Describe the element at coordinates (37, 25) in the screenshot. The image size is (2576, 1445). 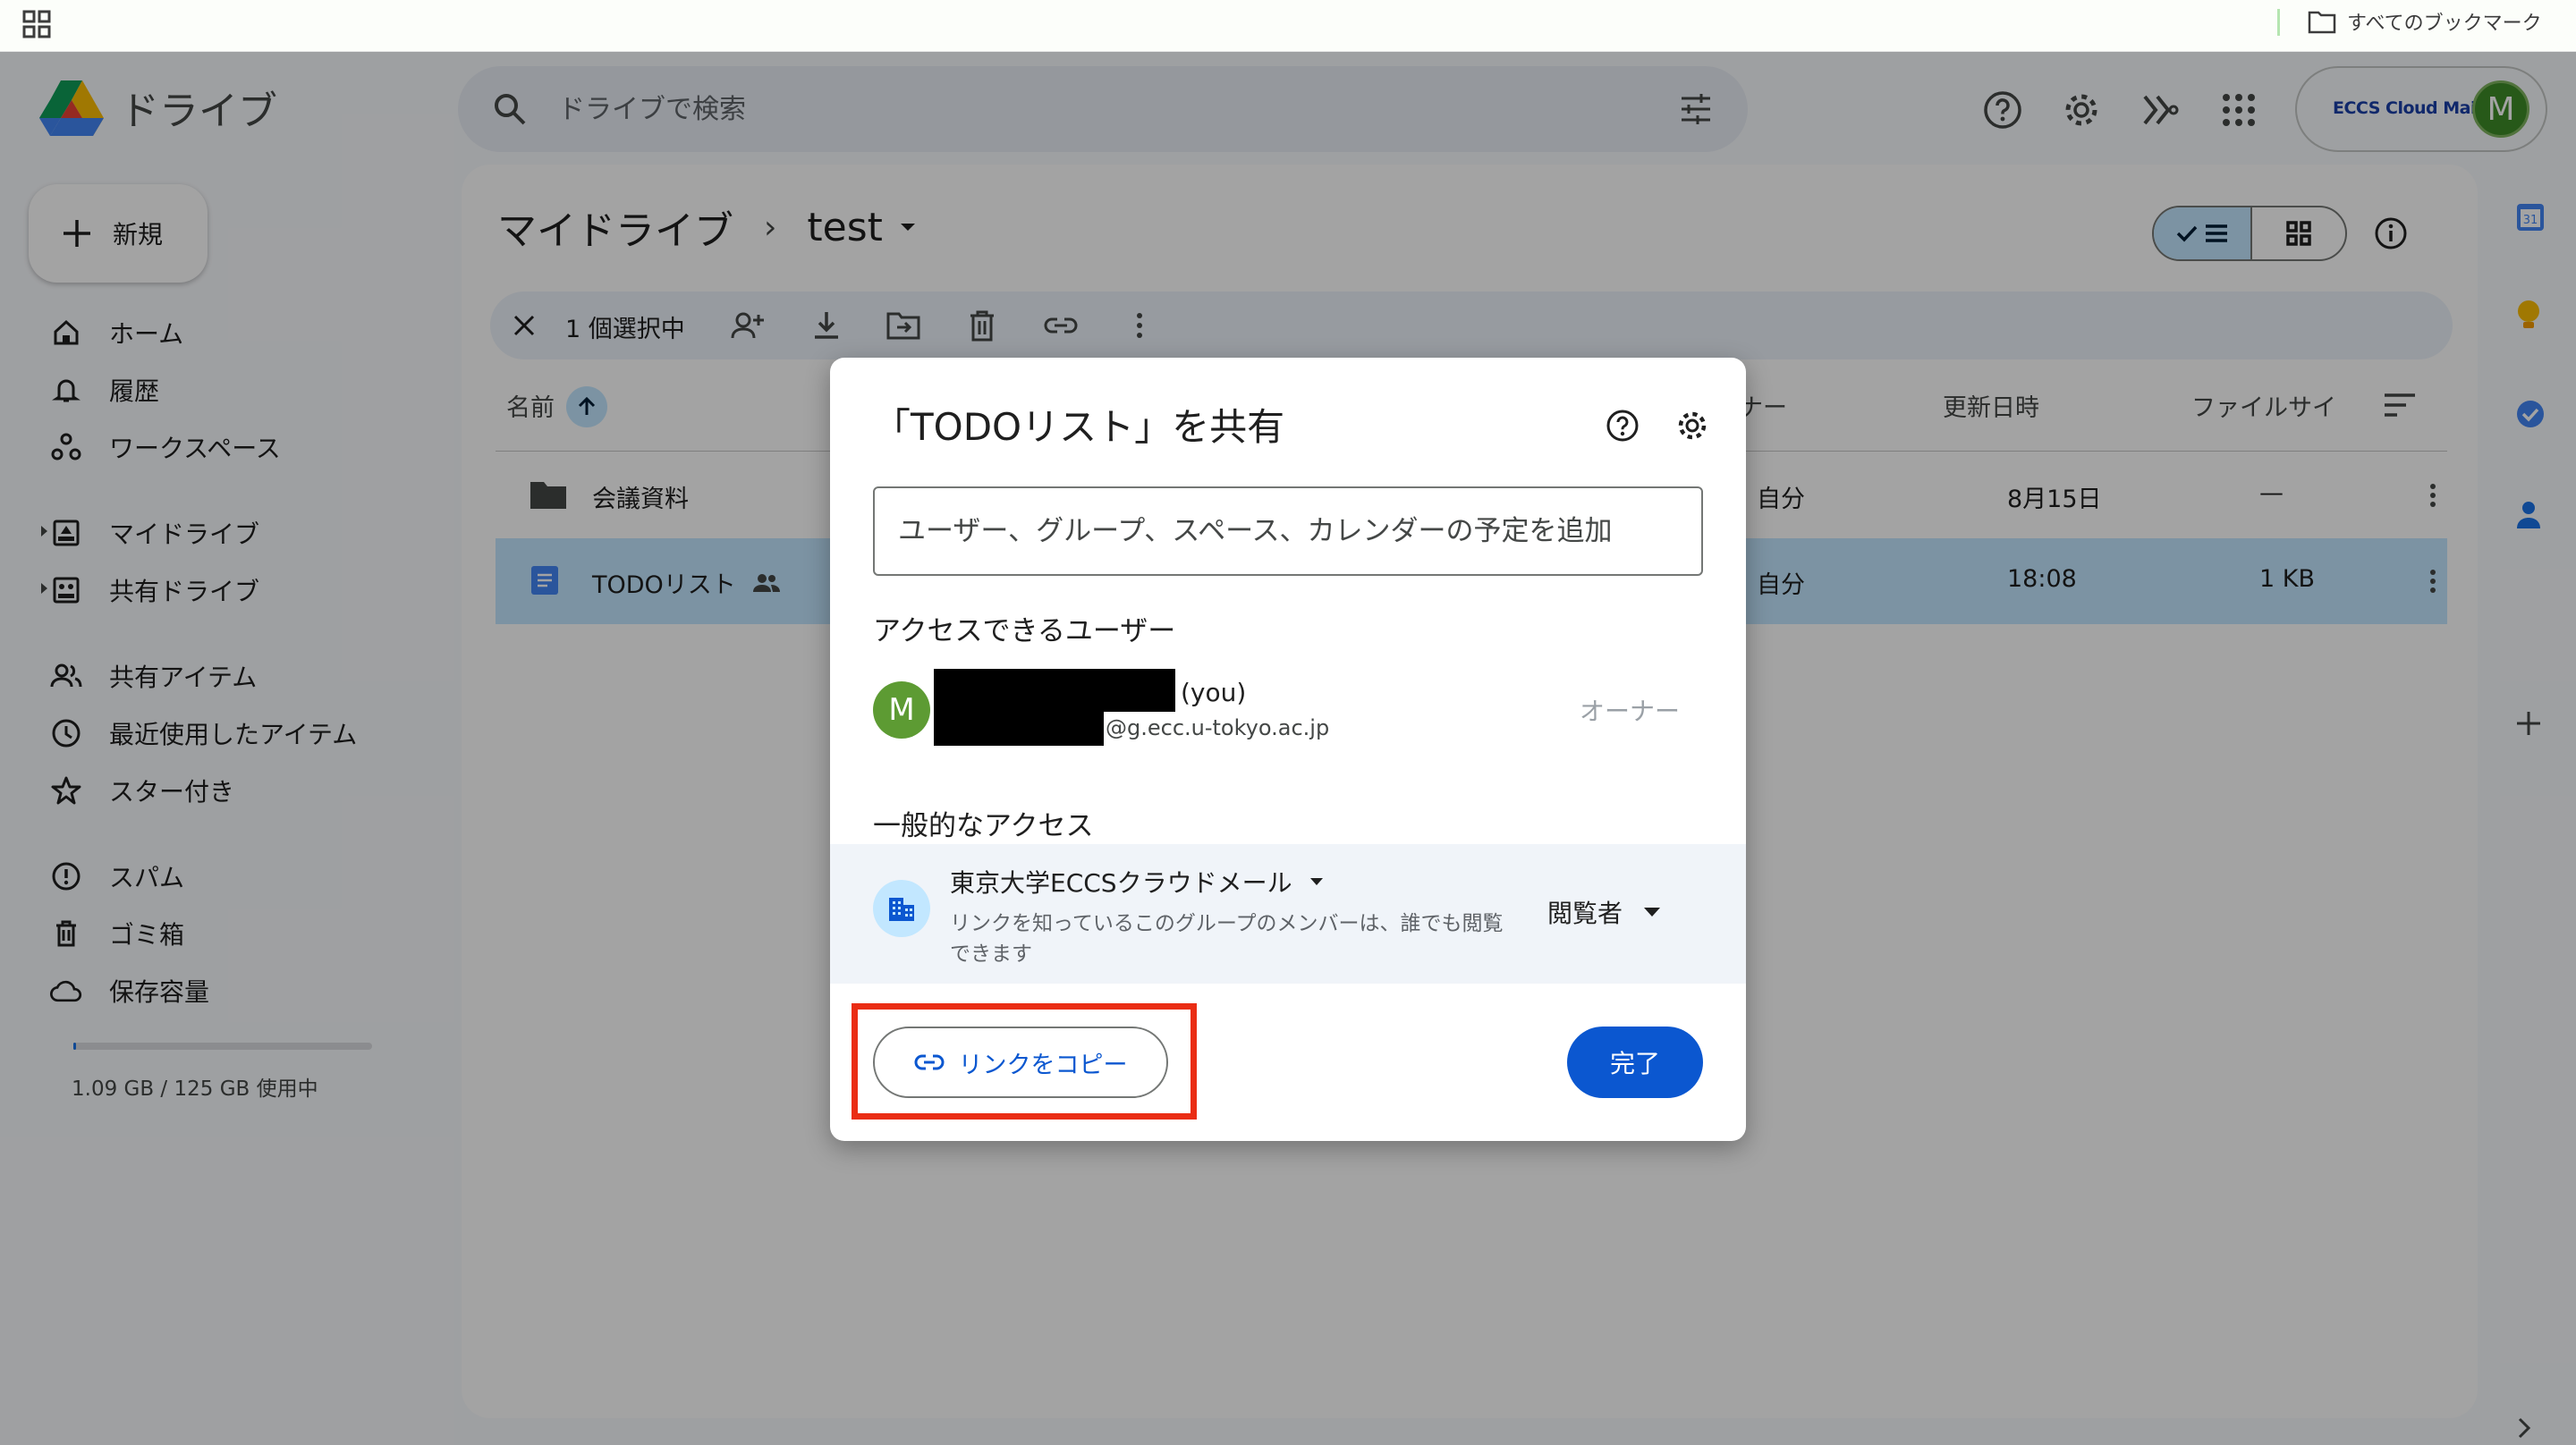
I see `apps-grid-icon` at that location.